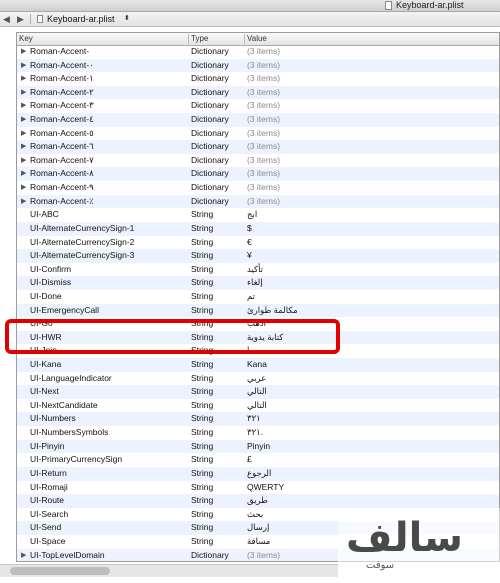  Describe the element at coordinates (109, 515) in the screenshot. I see `row-key: UI-Search` at that location.